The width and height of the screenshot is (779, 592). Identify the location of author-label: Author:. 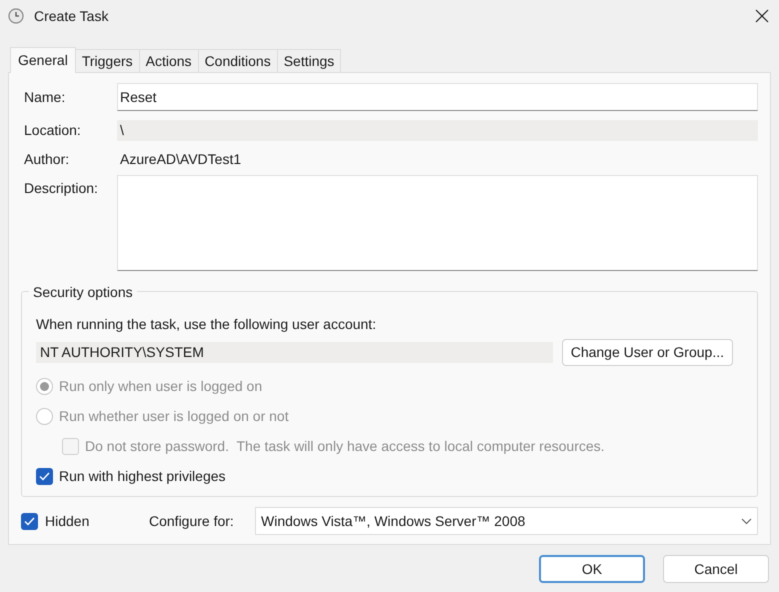
(46, 159).